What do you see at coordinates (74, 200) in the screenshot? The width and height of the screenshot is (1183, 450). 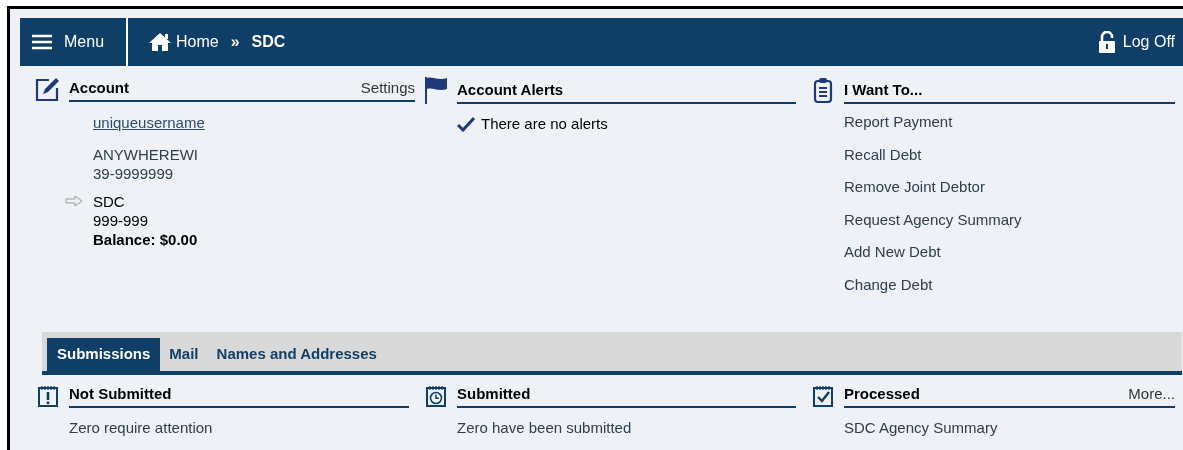 I see `arrow-right-icon` at bounding box center [74, 200].